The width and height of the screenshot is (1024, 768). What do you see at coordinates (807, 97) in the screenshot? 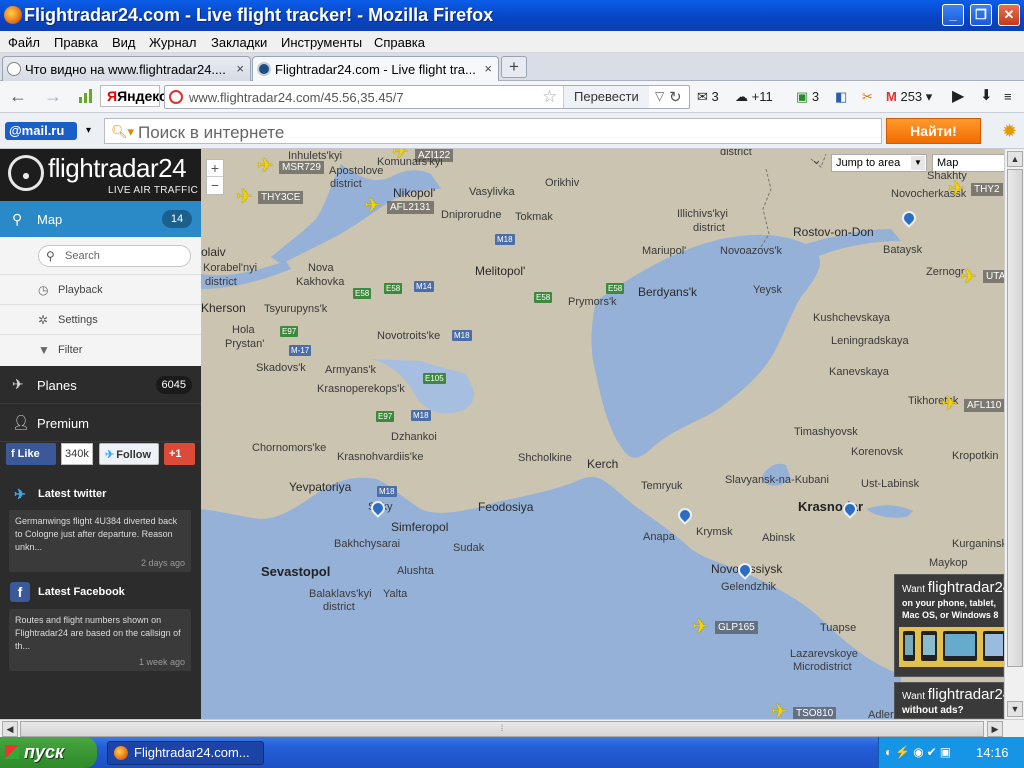
I see `messages-widget: ▣ 3` at bounding box center [807, 97].